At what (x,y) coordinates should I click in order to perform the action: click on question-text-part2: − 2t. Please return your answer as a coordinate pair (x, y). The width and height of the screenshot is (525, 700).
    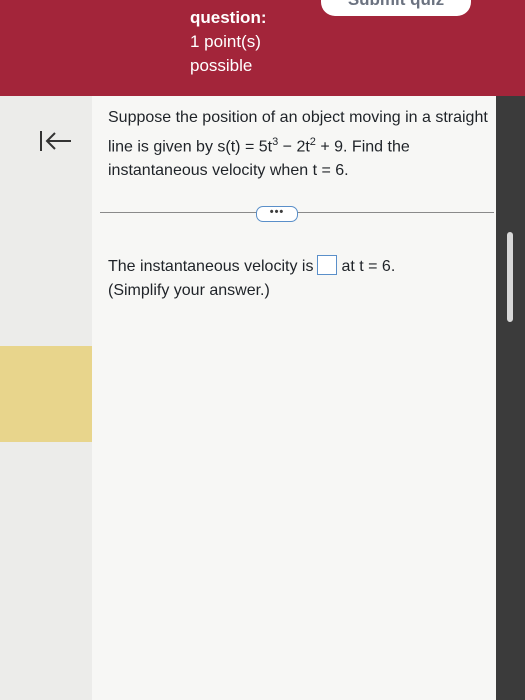
    Looking at the image, I should click on (294, 147).